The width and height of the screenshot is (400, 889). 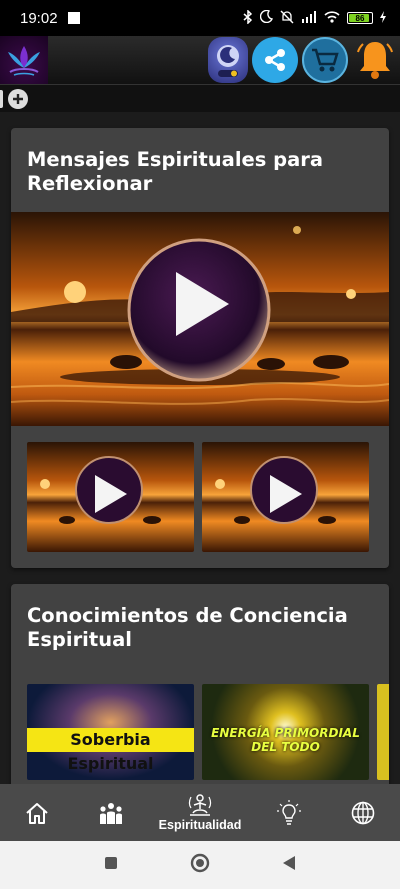 What do you see at coordinates (383, 732) in the screenshot?
I see `video-thumbnail-partial` at bounding box center [383, 732].